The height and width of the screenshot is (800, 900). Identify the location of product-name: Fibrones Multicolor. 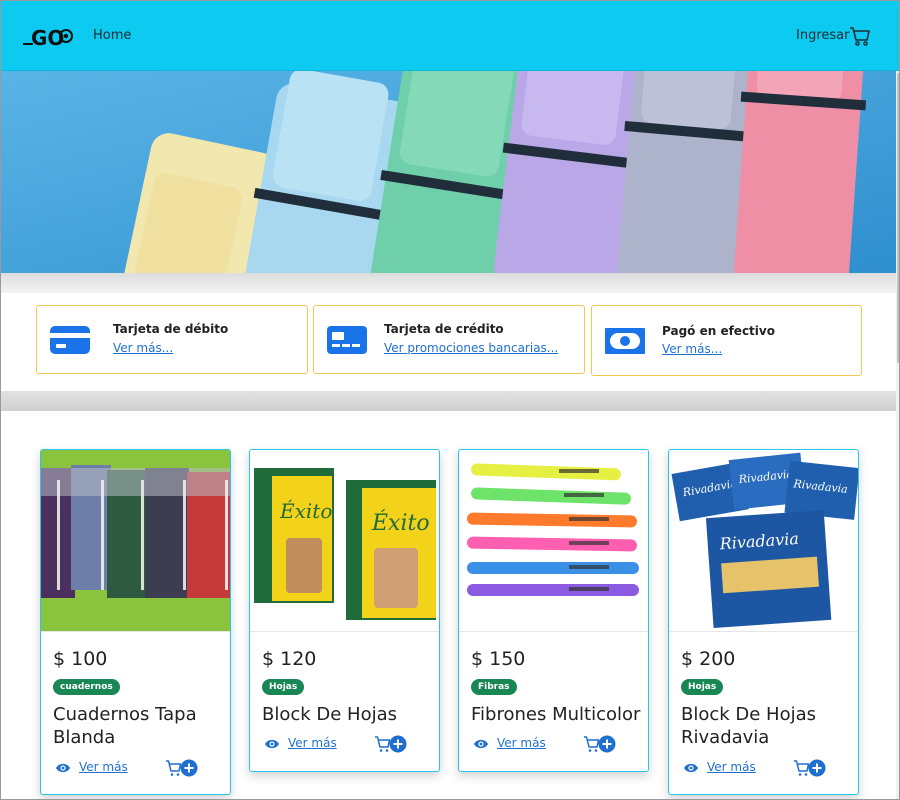
(556, 714).